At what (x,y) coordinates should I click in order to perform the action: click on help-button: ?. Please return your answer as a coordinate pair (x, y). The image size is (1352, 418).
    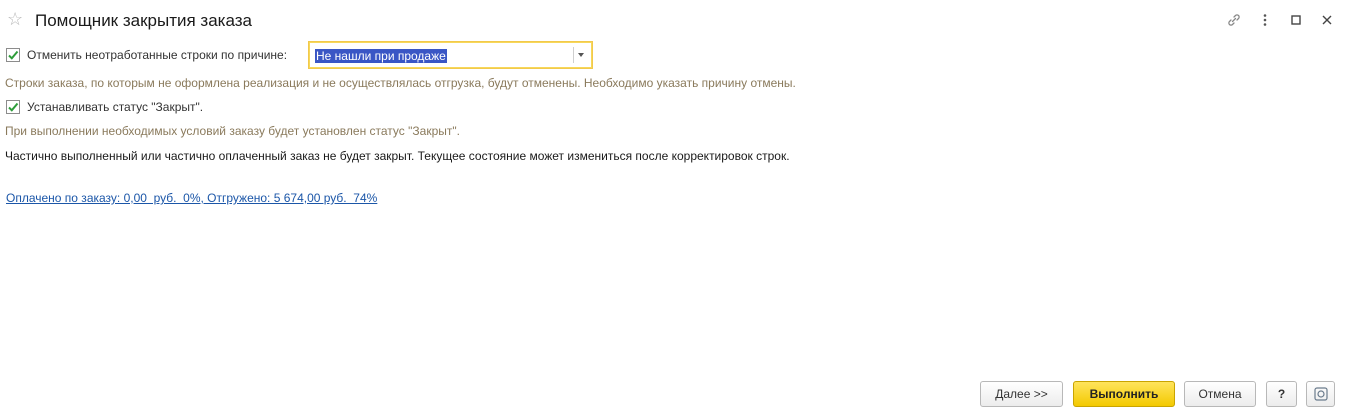
    Looking at the image, I should click on (1281, 394).